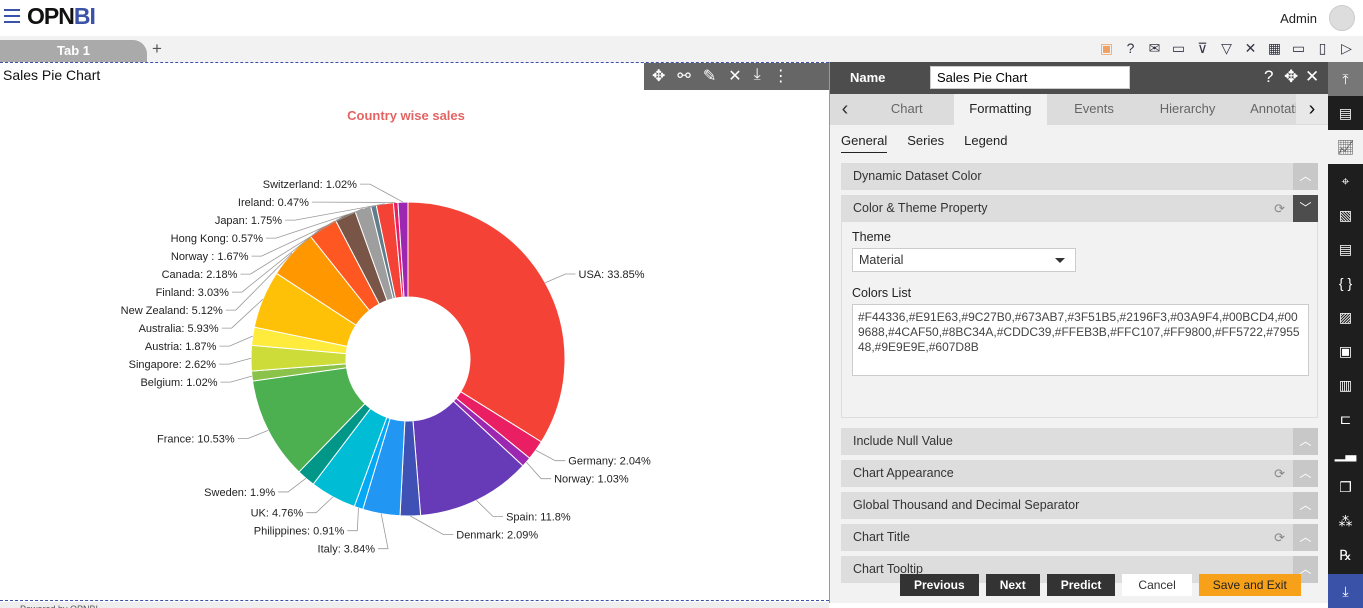 This screenshot has width=1363, height=608. What do you see at coordinates (12, 16) in the screenshot?
I see `menu-icon` at bounding box center [12, 16].